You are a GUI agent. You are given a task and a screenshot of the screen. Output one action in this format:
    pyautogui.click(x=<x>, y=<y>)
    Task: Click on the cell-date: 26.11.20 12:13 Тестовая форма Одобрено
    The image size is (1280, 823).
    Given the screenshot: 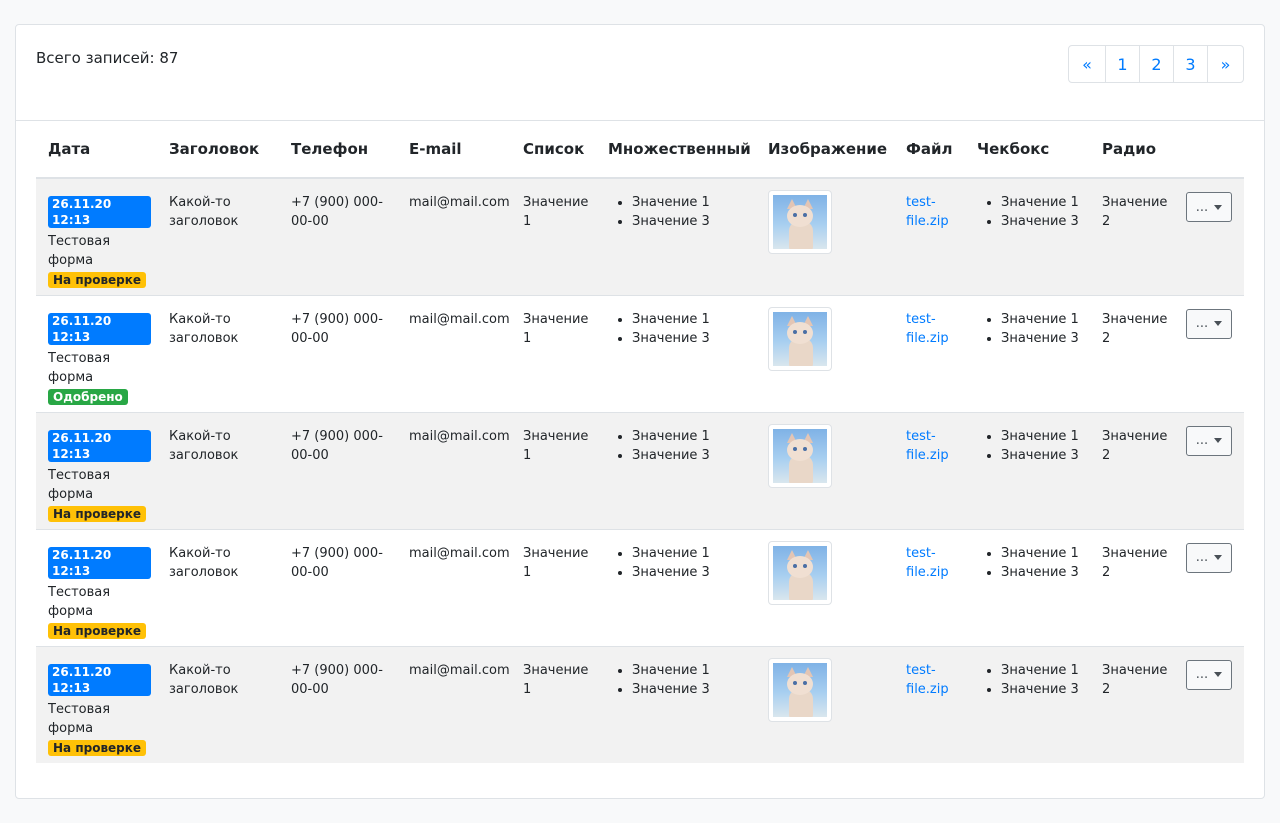 What is the action you would take?
    pyautogui.click(x=96, y=353)
    